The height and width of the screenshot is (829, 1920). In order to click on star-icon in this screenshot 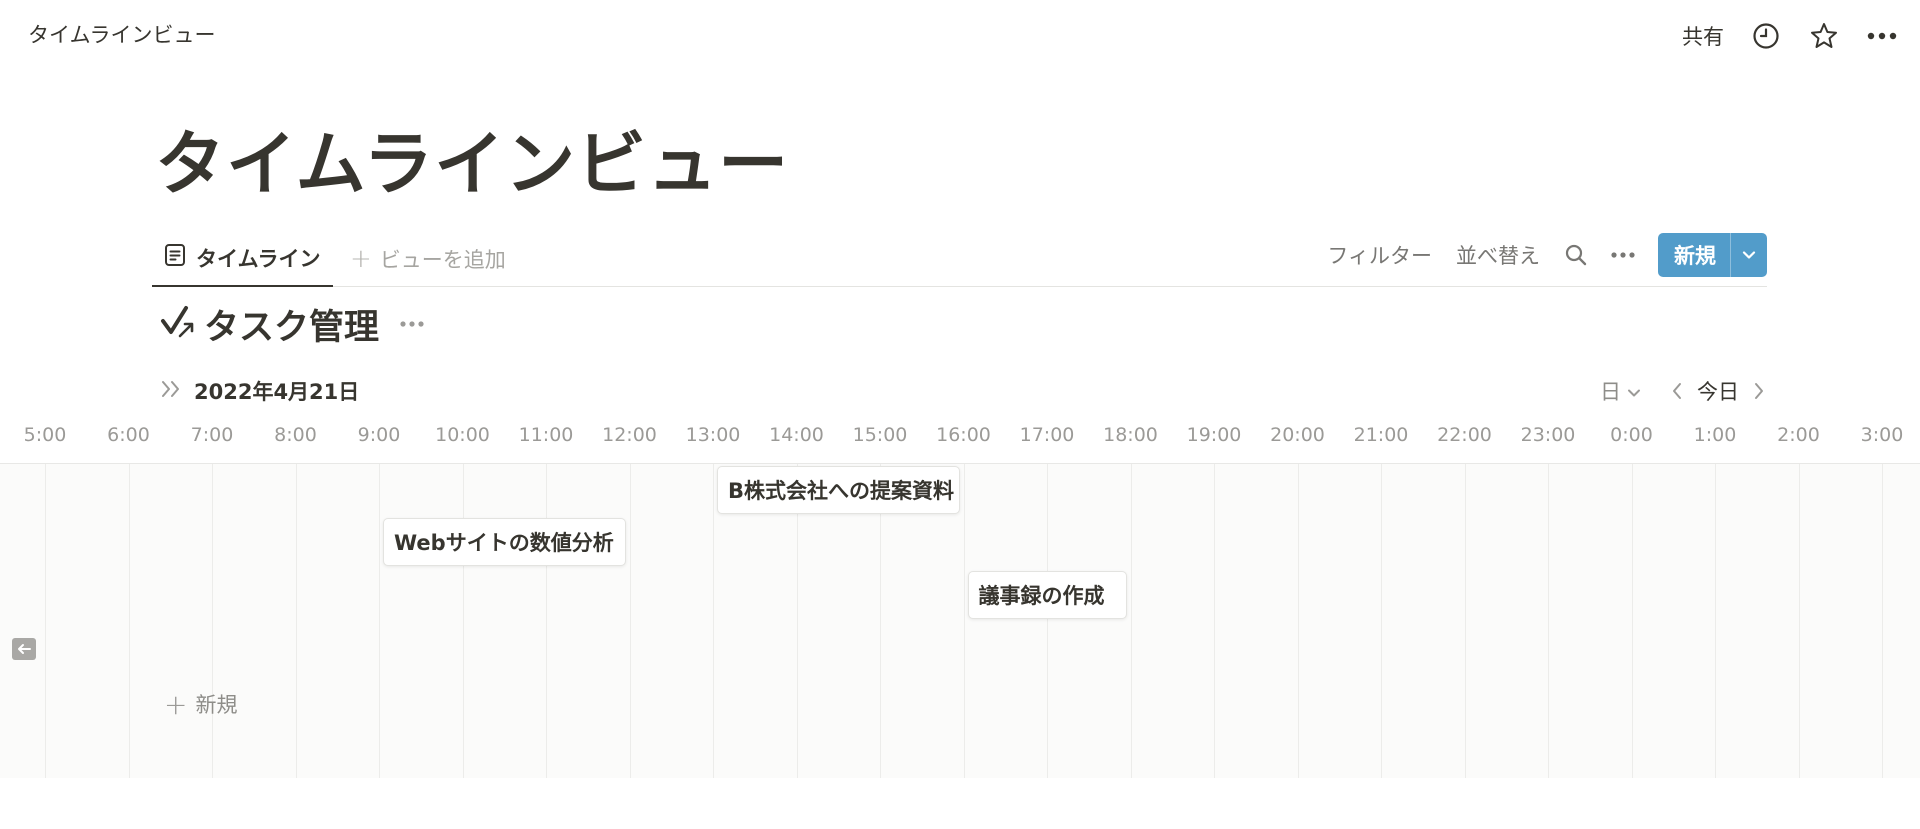, I will do `click(1824, 36)`.